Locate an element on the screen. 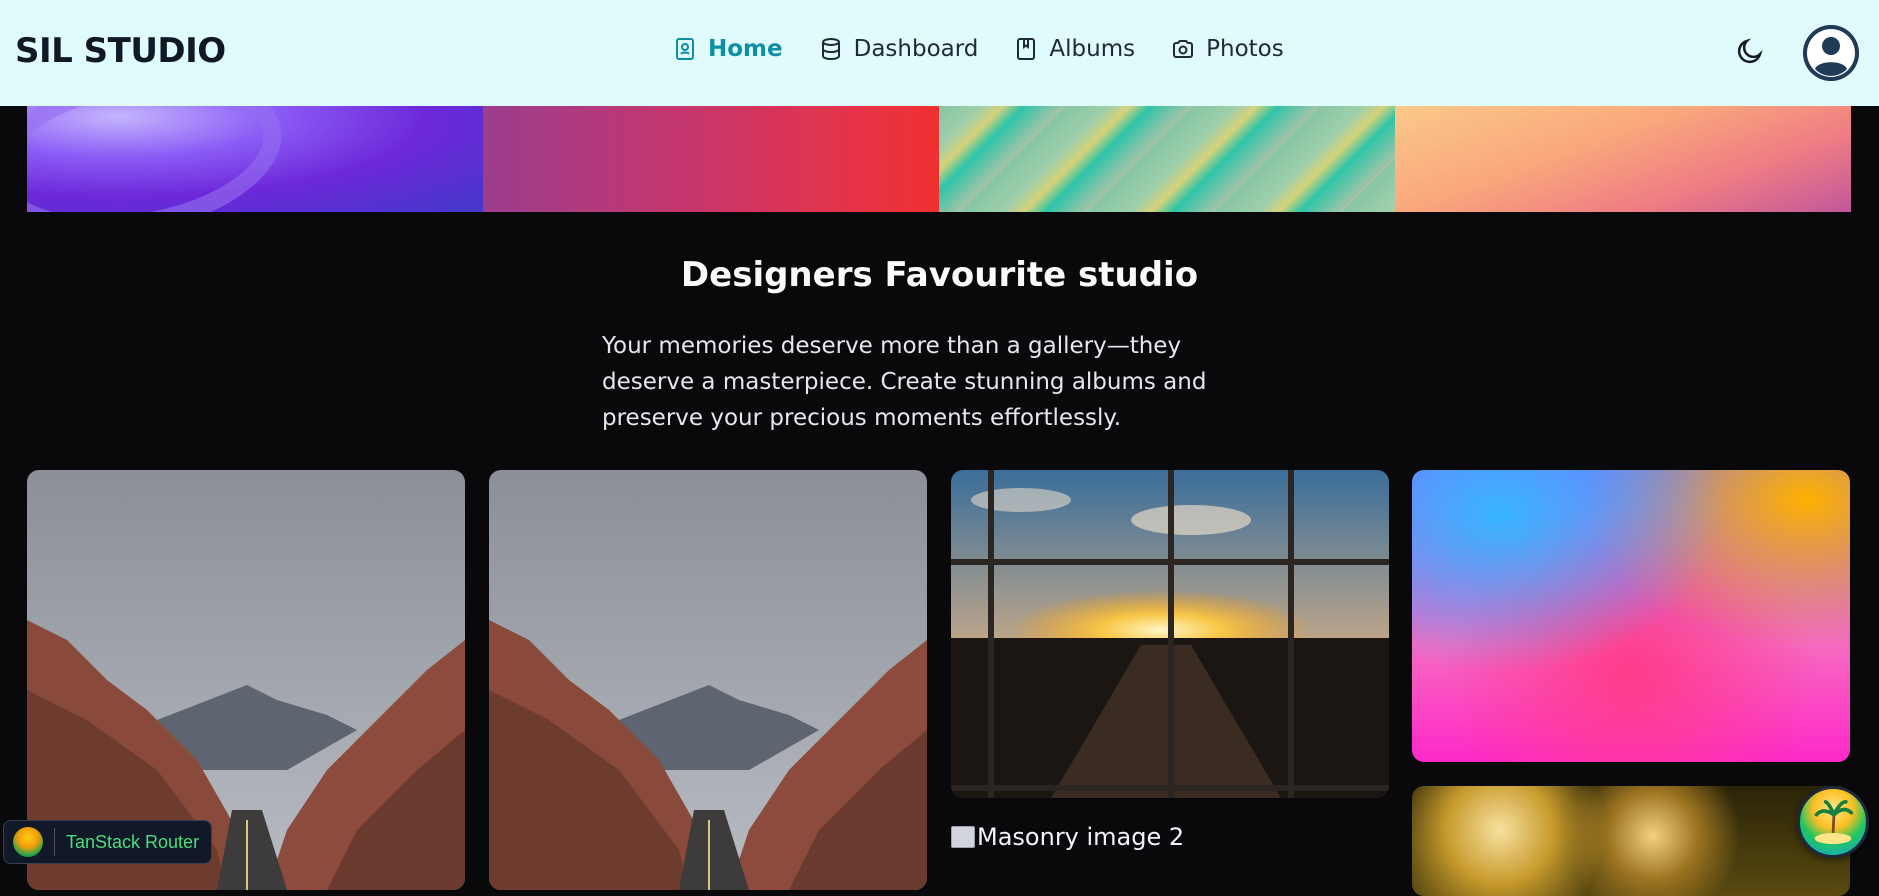  gallery-image-gradient-blur is located at coordinates (1631, 616).